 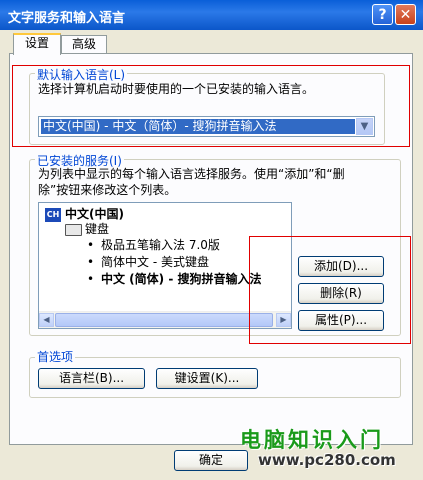 I want to click on watermark-url: www.pc280.com, so click(x=327, y=460).